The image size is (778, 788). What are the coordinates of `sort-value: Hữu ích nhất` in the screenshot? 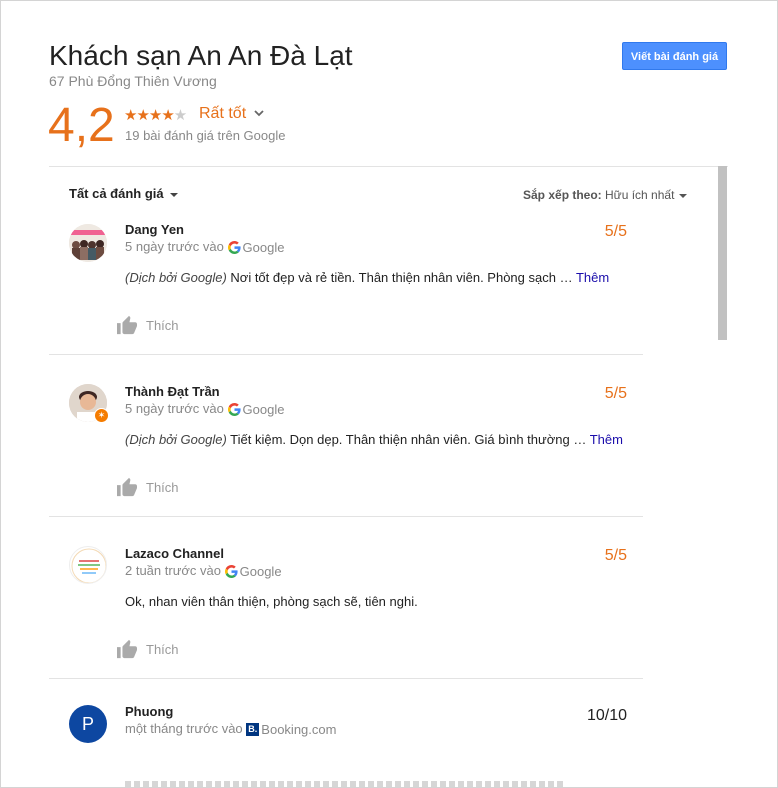 It's located at (640, 195).